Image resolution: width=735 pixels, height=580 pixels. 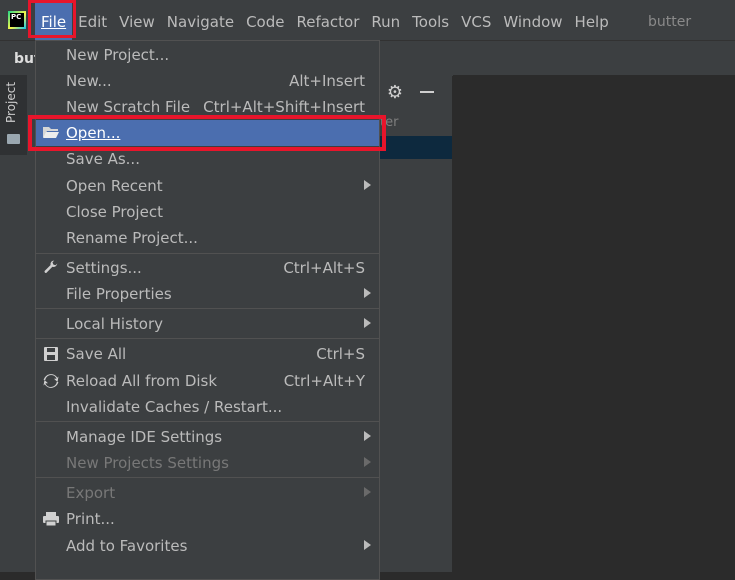 I want to click on shortcut-label: Alt+Insert, so click(x=327, y=81).